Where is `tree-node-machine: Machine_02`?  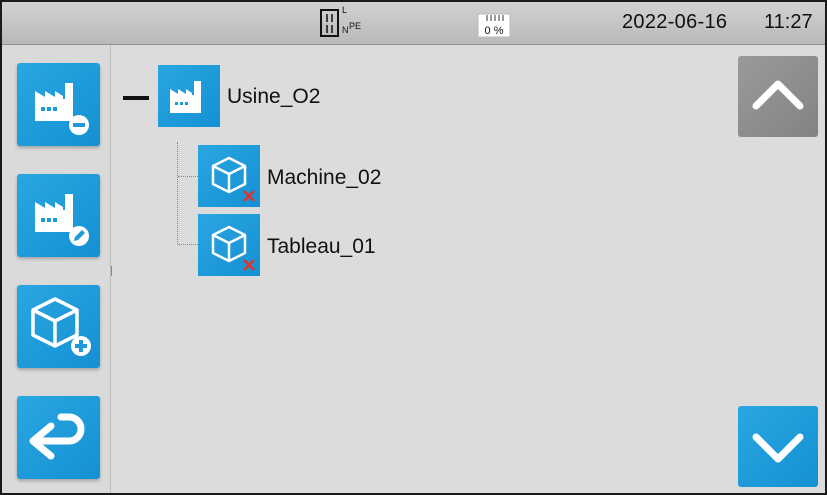
tree-node-machine: Machine_02 is located at coordinates (323, 176).